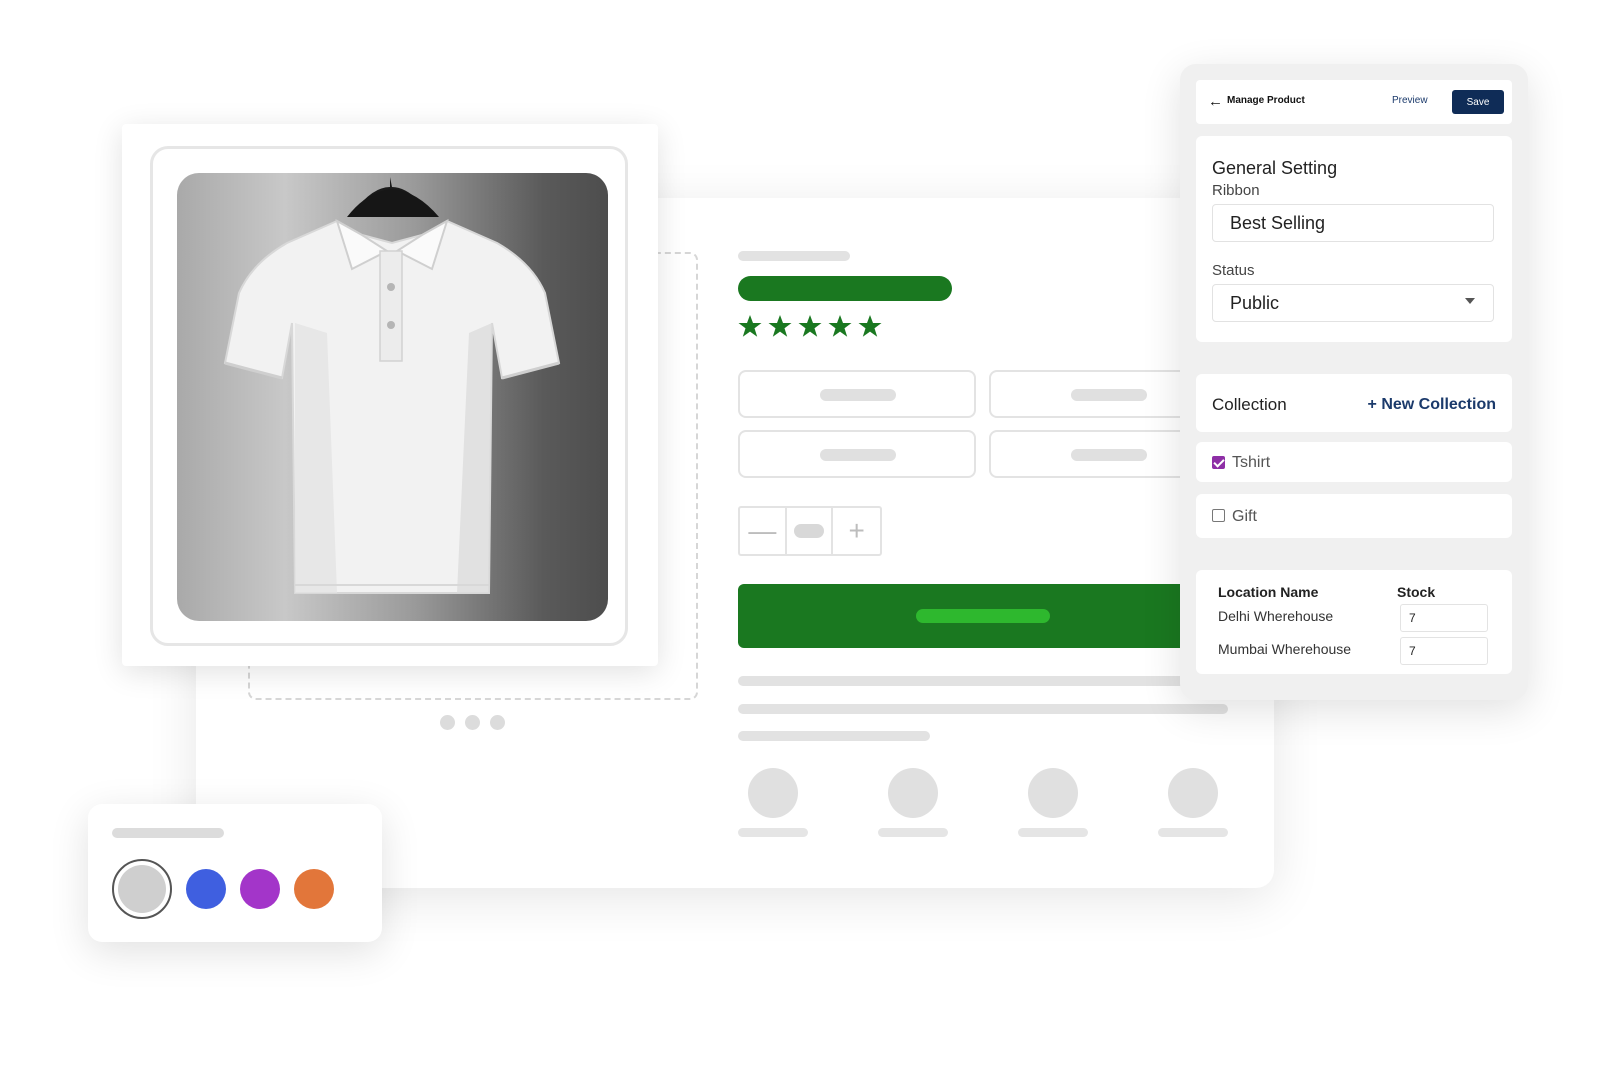 The width and height of the screenshot is (1600, 1067). Describe the element at coordinates (1478, 102) in the screenshot. I see `save-button: Save` at that location.